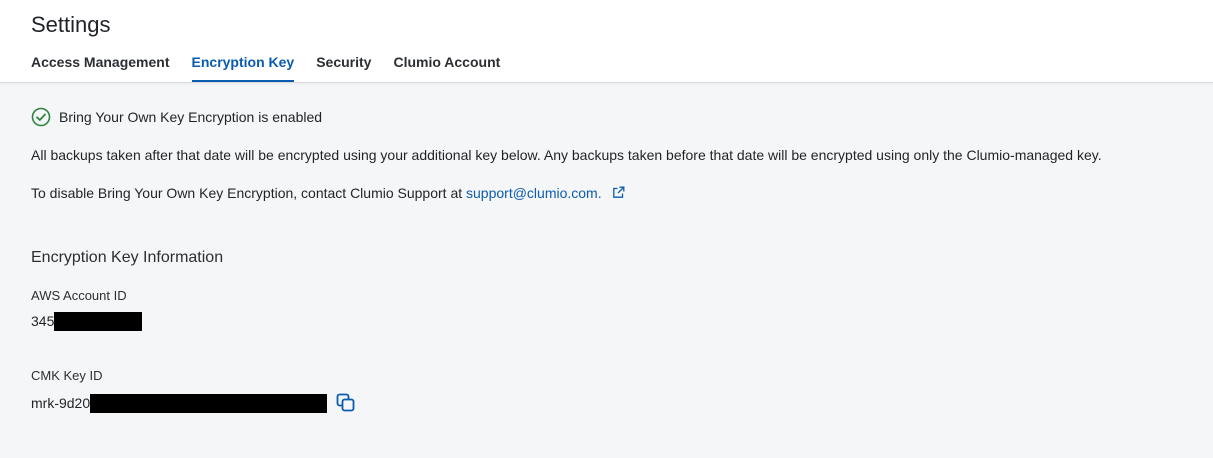 The height and width of the screenshot is (458, 1213). Describe the element at coordinates (100, 67) in the screenshot. I see `tab-access-management: Access Management` at that location.